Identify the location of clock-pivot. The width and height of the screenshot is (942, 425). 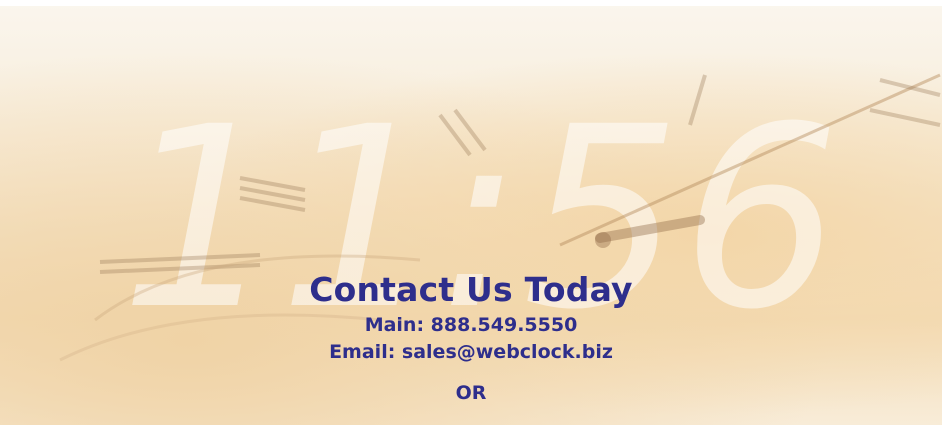
(603, 240).